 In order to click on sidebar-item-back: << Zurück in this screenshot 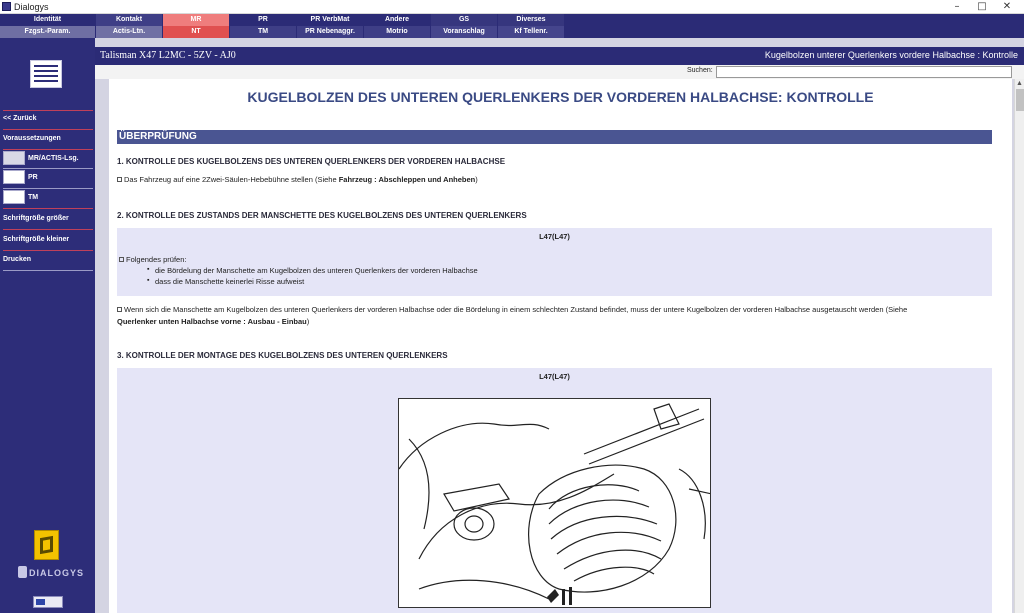, I will do `click(48, 118)`.